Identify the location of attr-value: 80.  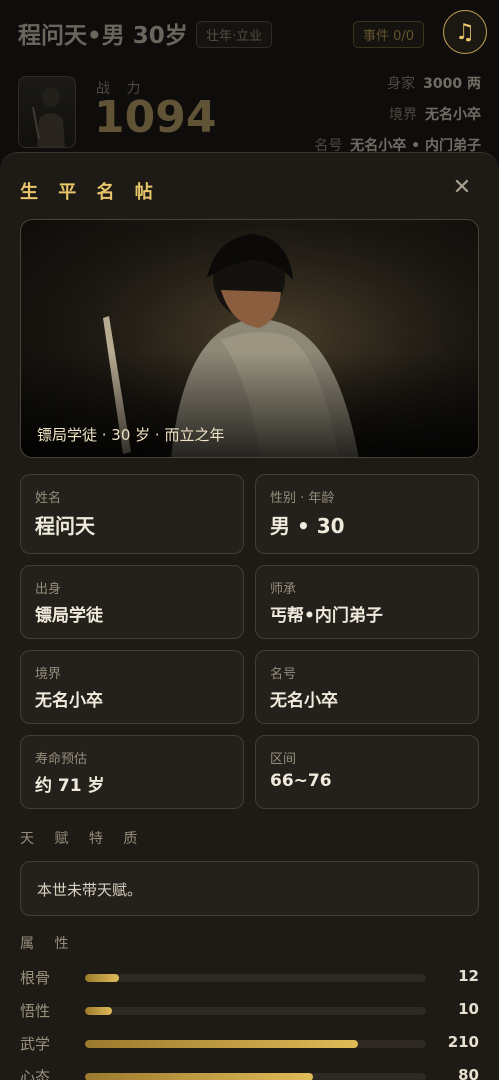
(468, 1073).